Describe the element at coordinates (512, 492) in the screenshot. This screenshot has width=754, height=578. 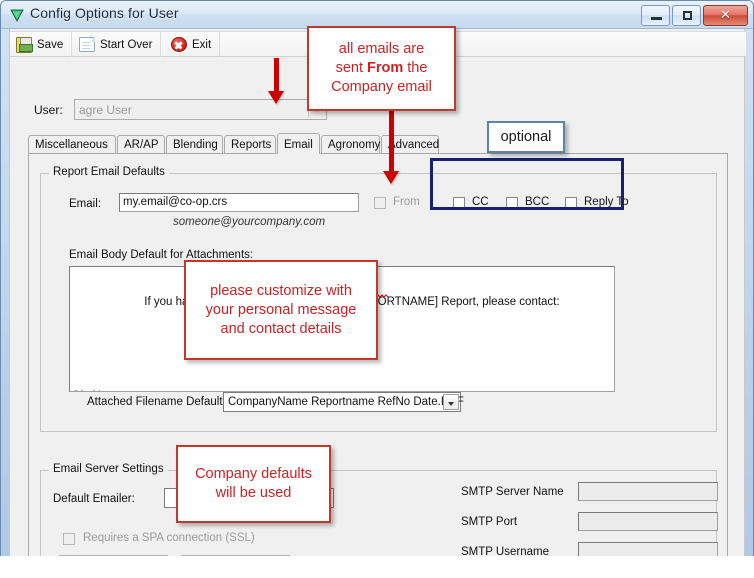
I see `smtp-server-name-label: SMTP Server Name` at that location.